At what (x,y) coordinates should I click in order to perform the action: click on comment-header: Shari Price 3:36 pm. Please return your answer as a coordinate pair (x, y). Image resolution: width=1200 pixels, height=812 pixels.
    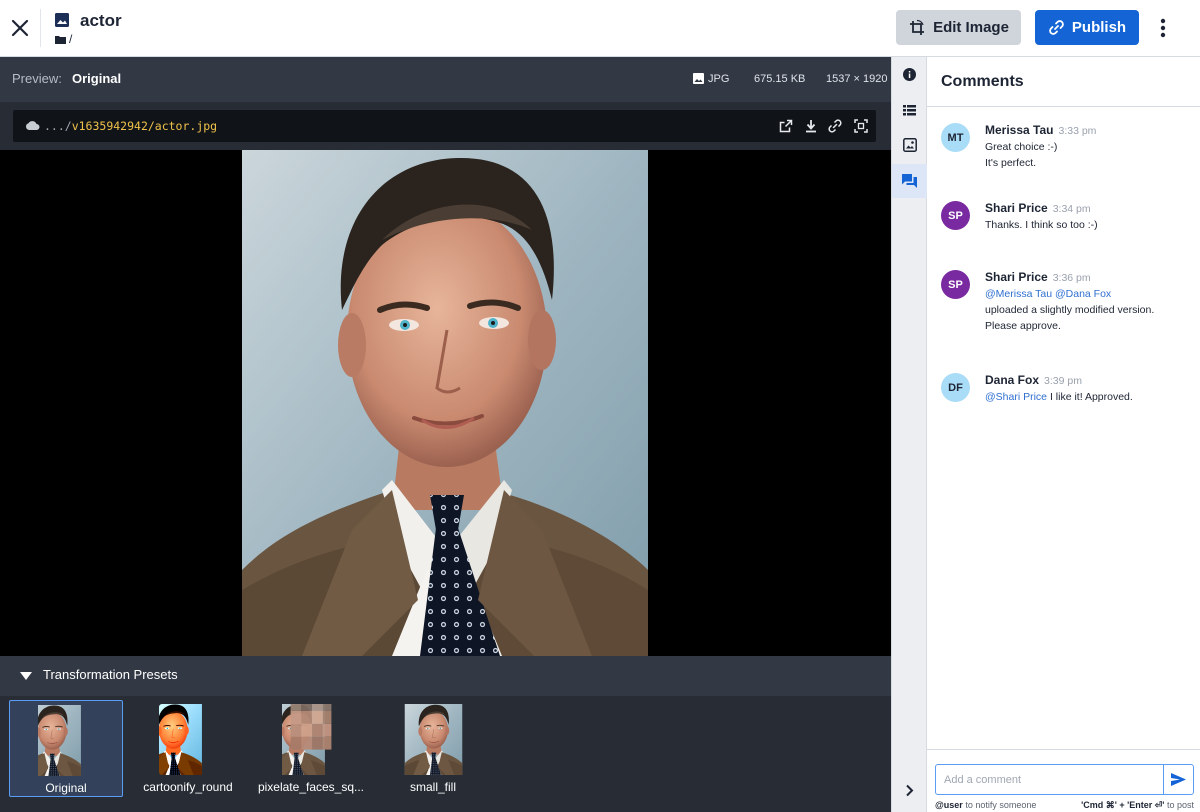
    Looking at the image, I should click on (1038, 277).